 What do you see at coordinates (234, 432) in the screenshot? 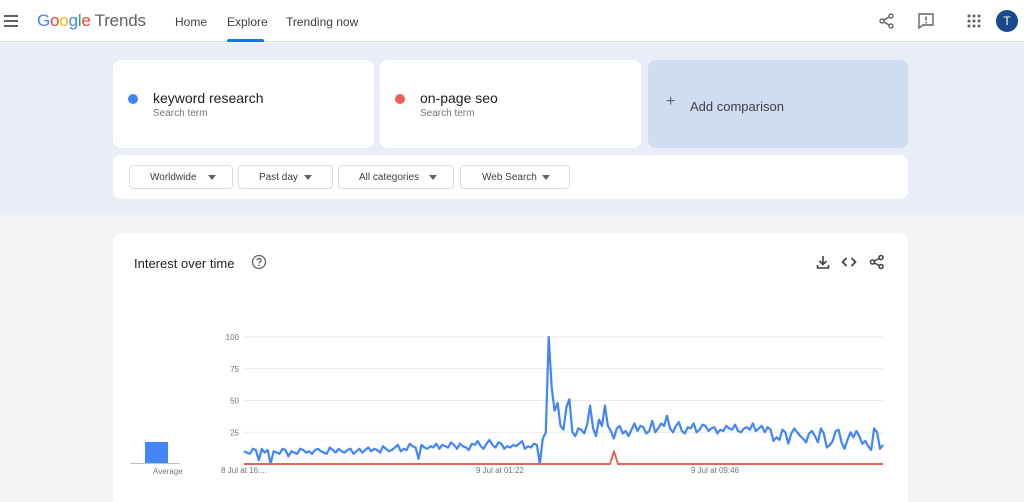
I see `y-tick-label: 25` at bounding box center [234, 432].